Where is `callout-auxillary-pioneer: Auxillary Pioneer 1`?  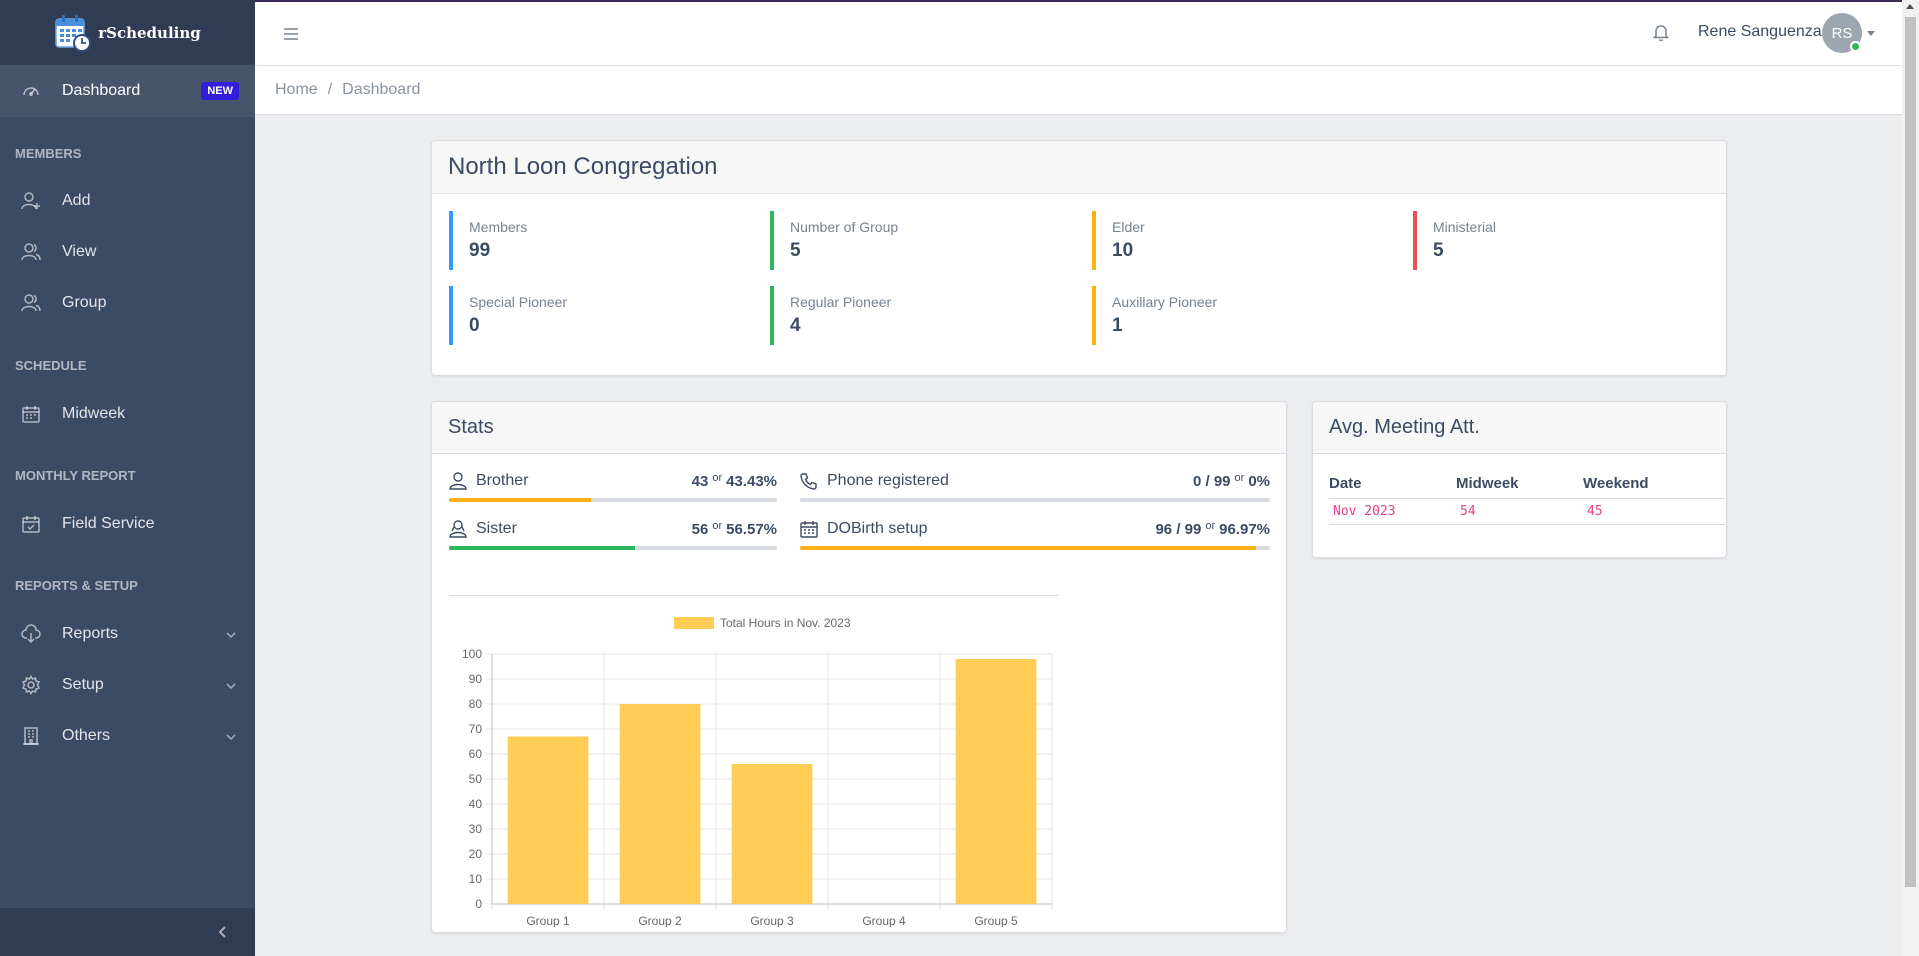 callout-auxillary-pioneer: Auxillary Pioneer 1 is located at coordinates (1242, 315).